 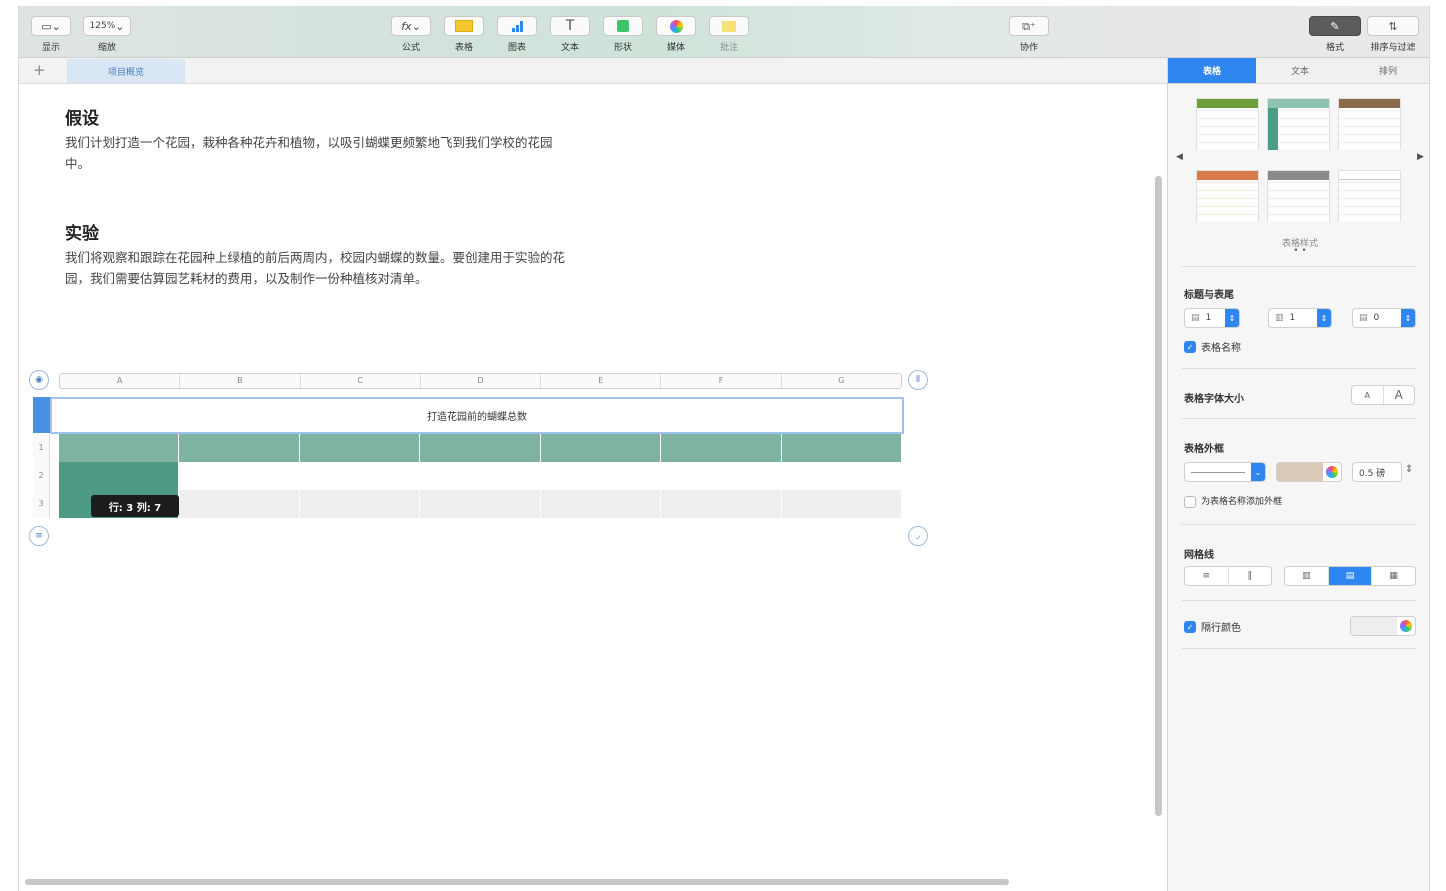 What do you see at coordinates (1190, 347) in the screenshot?
I see `table-name-checkbox: ✓` at bounding box center [1190, 347].